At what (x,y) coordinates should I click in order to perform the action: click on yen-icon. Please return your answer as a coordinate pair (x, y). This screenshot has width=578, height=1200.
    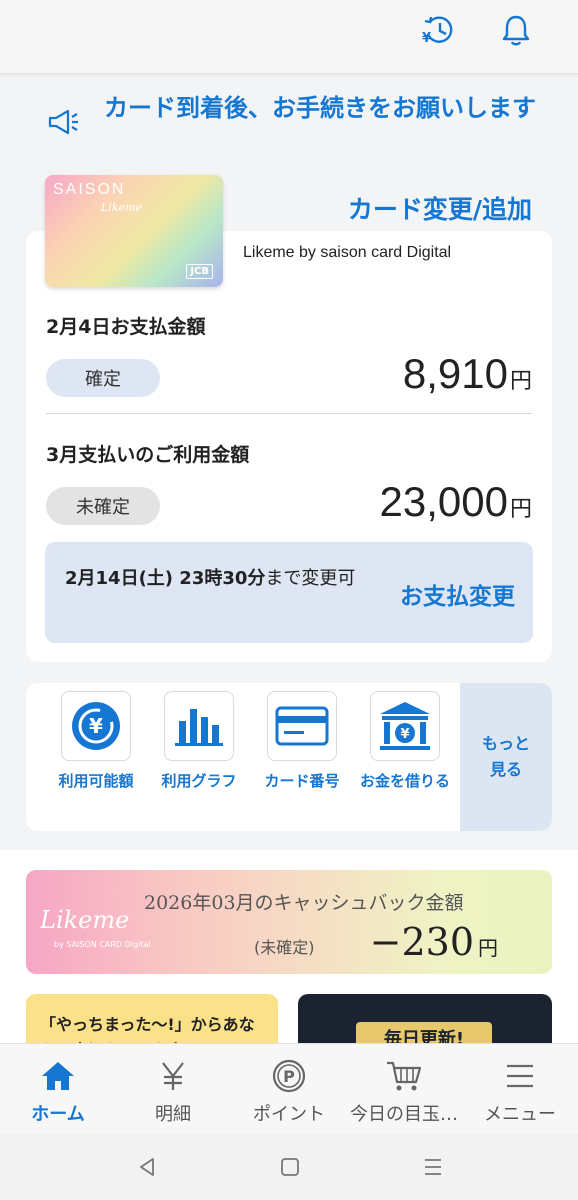
    Looking at the image, I should click on (173, 1076).